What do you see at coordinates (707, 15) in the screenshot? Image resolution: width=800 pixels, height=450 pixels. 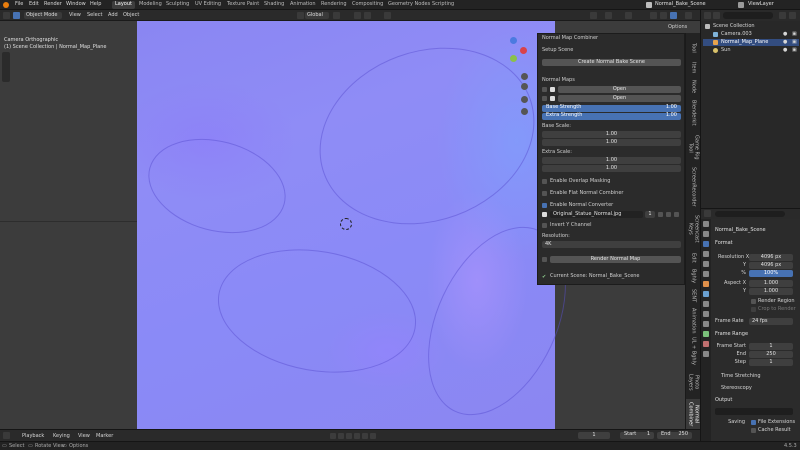 I see `outliner-editor-icon` at bounding box center [707, 15].